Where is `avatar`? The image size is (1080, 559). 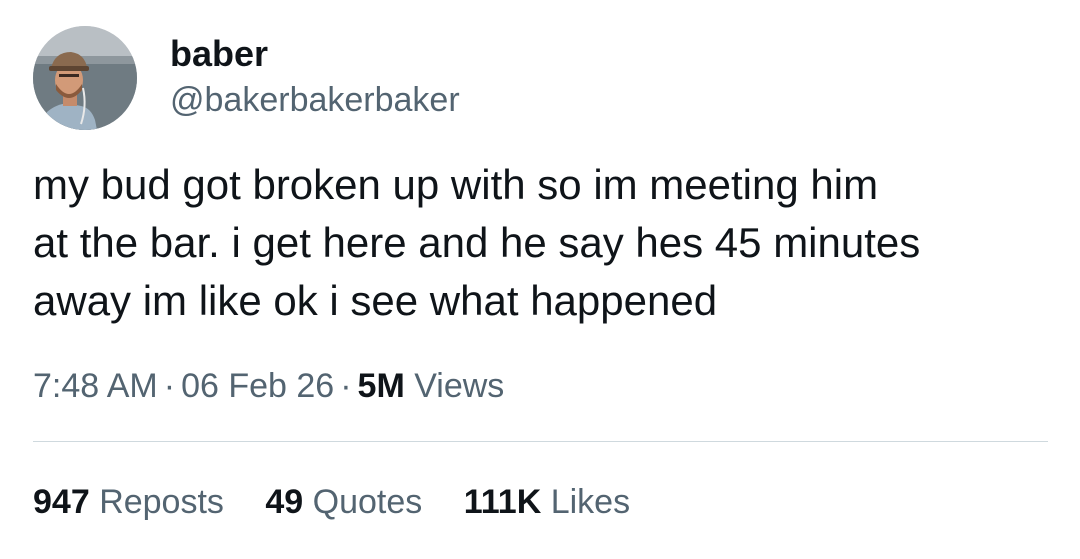 avatar is located at coordinates (85, 78).